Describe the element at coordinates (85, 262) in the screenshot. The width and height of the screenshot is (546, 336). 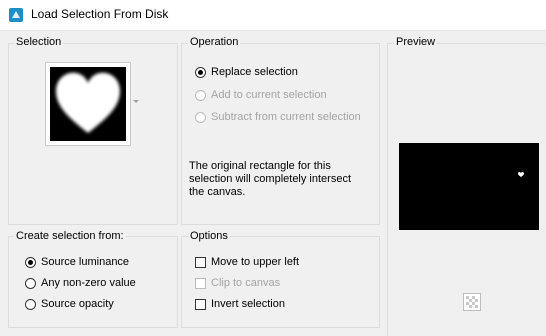
I see `source-luminance-label: Source luminance` at that location.